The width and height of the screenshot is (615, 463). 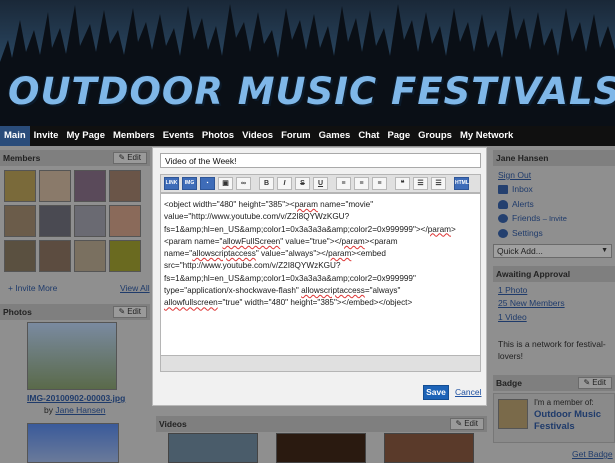 I want to click on members-edit-button: ✎ Edit, so click(x=129, y=158).